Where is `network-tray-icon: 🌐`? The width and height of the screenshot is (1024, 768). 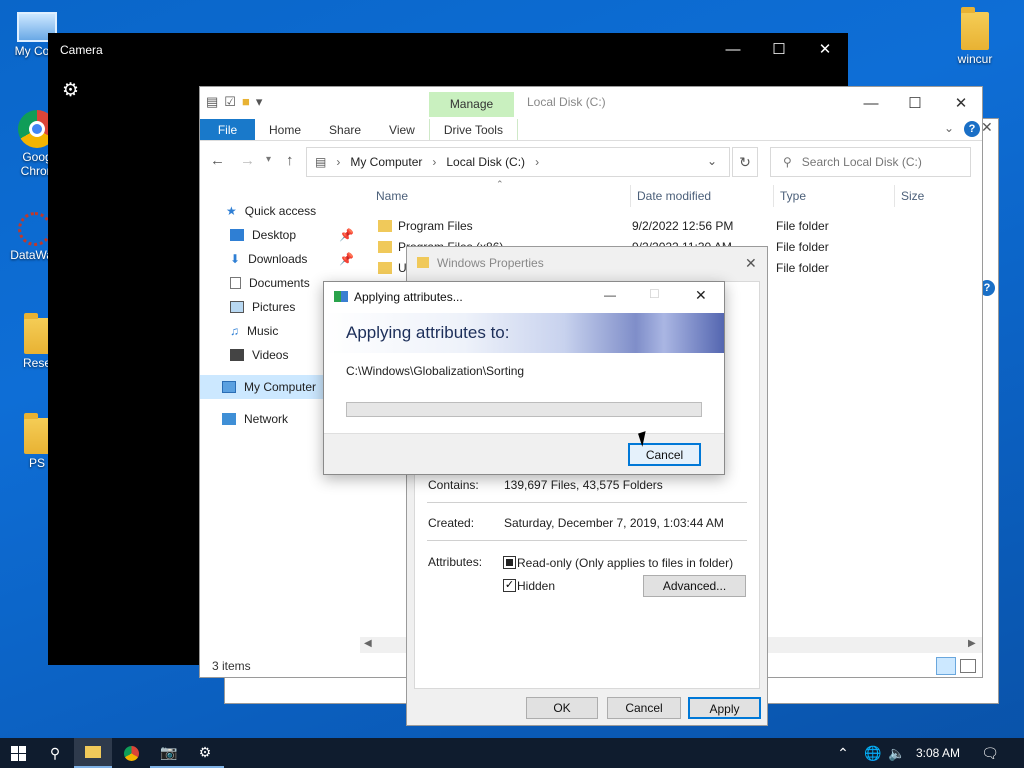 network-tray-icon: 🌐 is located at coordinates (873, 753).